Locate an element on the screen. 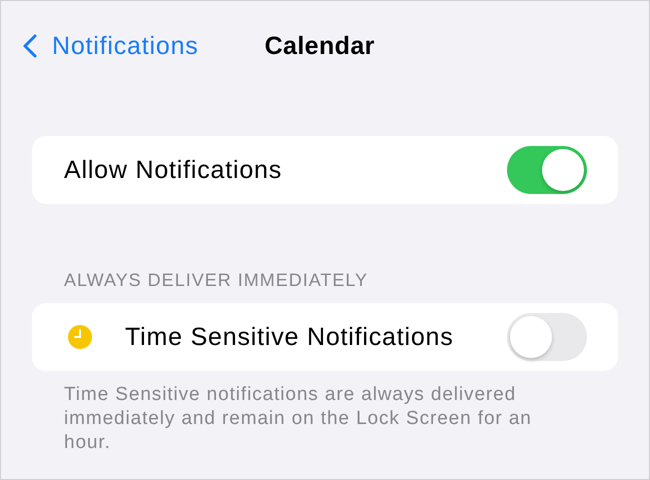 This screenshot has height=480, width=650. clock-icon is located at coordinates (80, 337).